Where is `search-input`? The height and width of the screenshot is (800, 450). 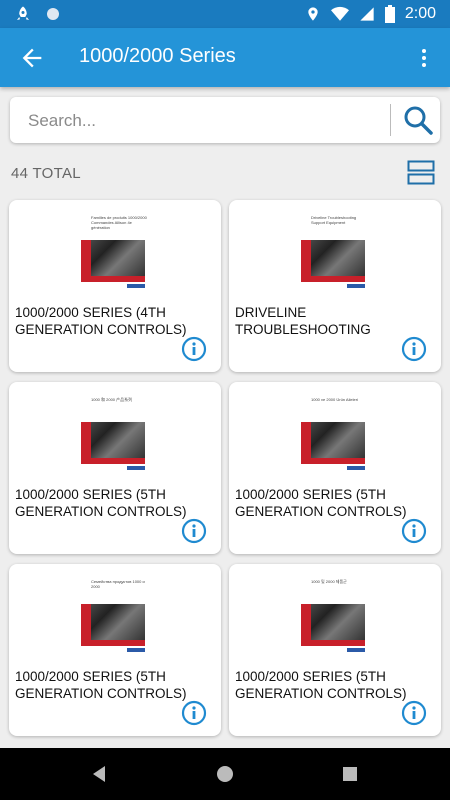 search-input is located at coordinates (208, 121).